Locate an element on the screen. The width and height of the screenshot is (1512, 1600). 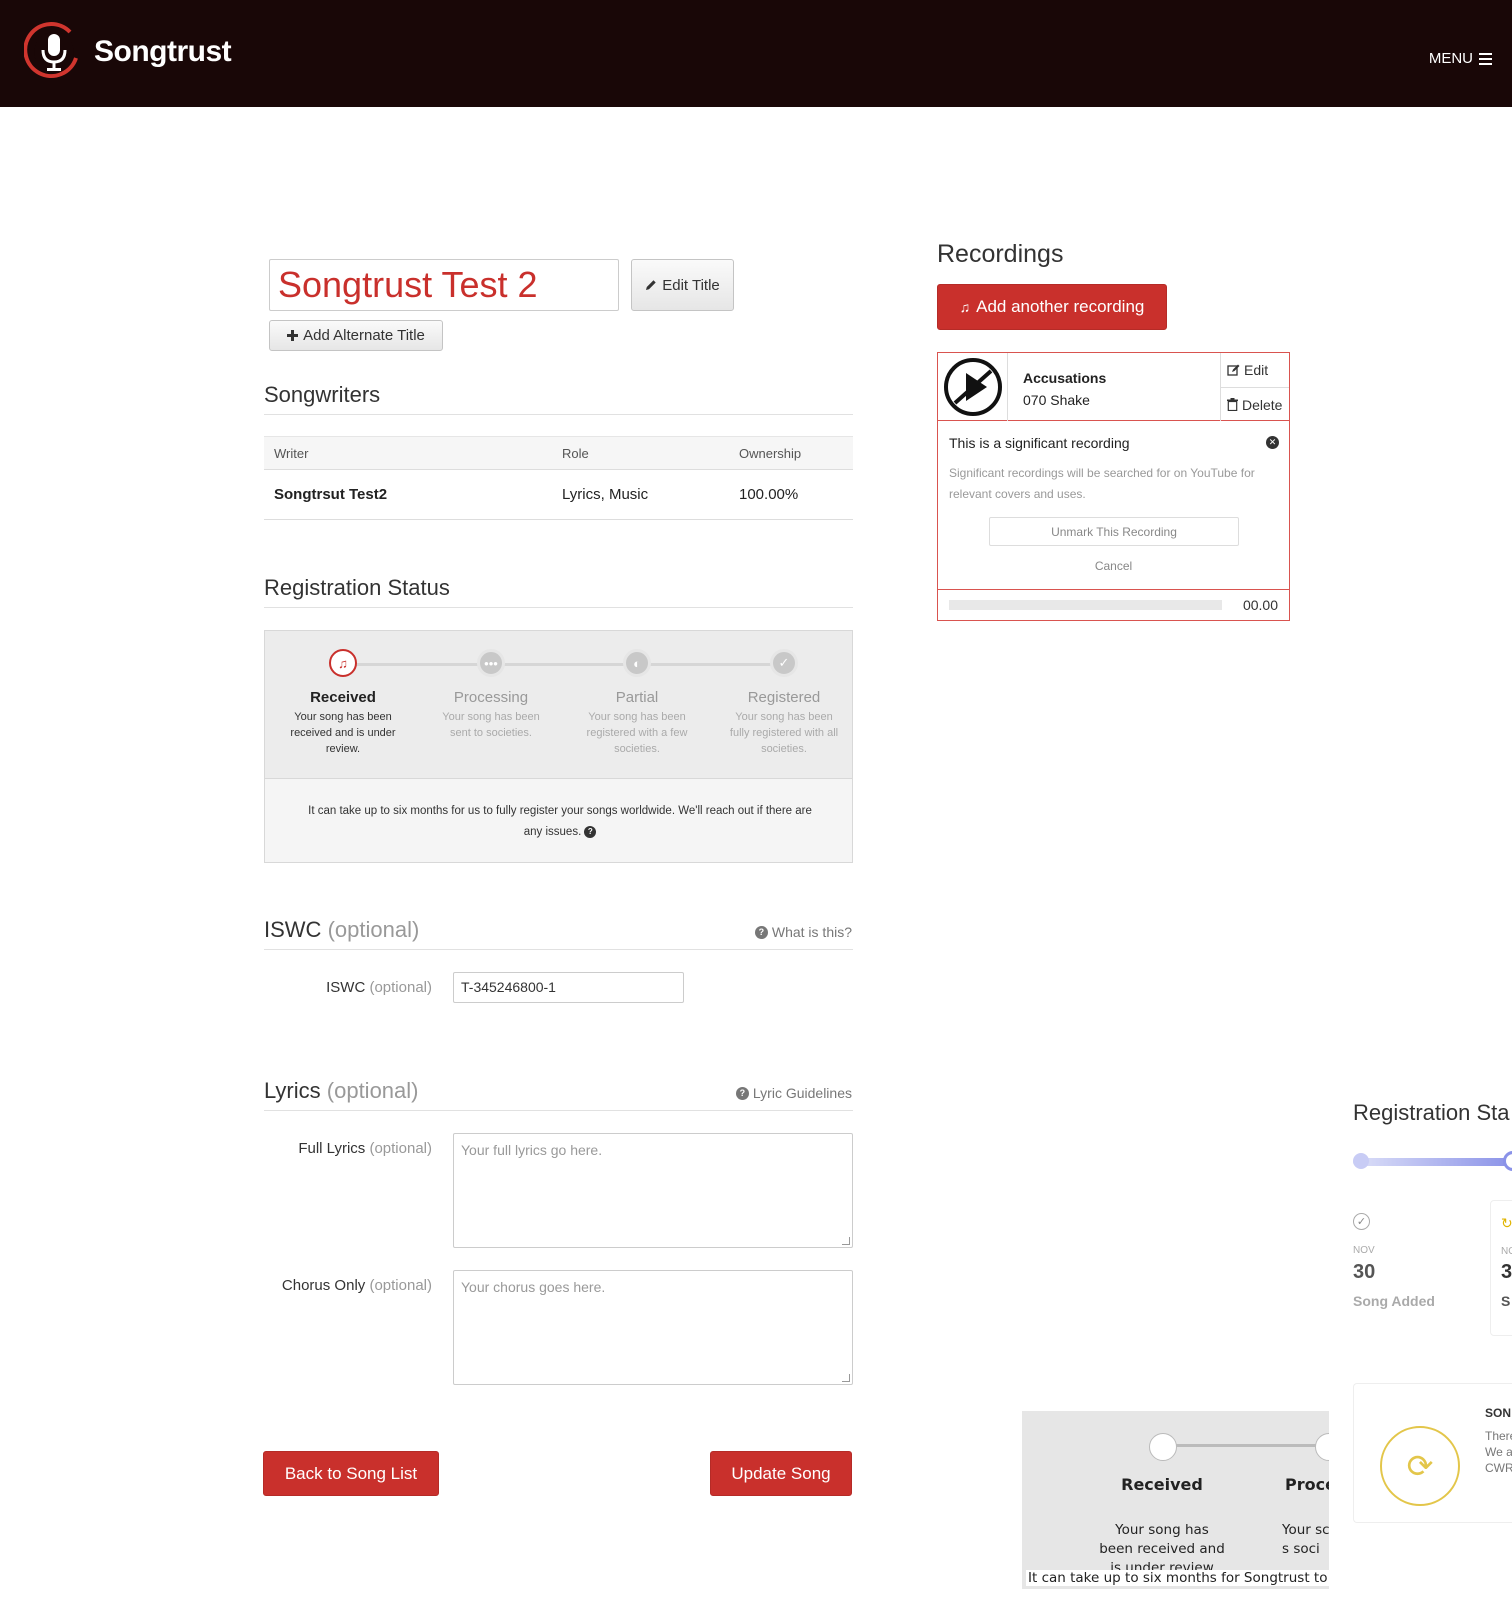
back-to-song-list-button: Back to Song List is located at coordinates (351, 1473).